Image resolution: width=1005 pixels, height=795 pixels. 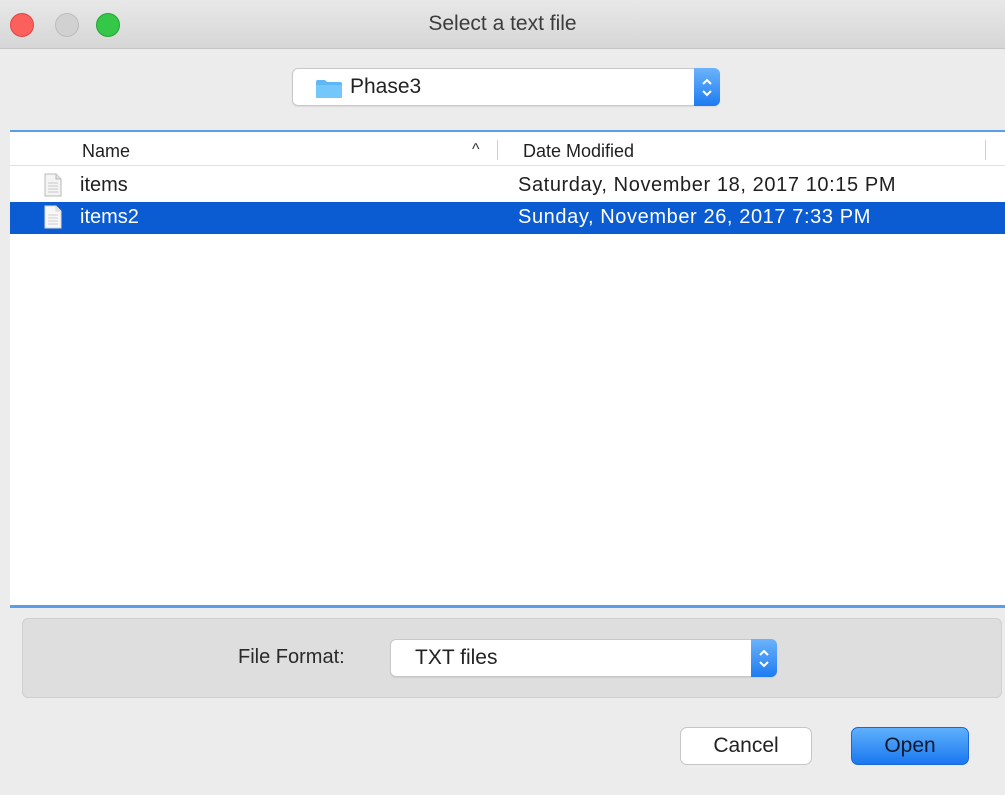 What do you see at coordinates (707, 185) in the screenshot?
I see `file-date: Saturday, November 18, 2017 10:15 PM` at bounding box center [707, 185].